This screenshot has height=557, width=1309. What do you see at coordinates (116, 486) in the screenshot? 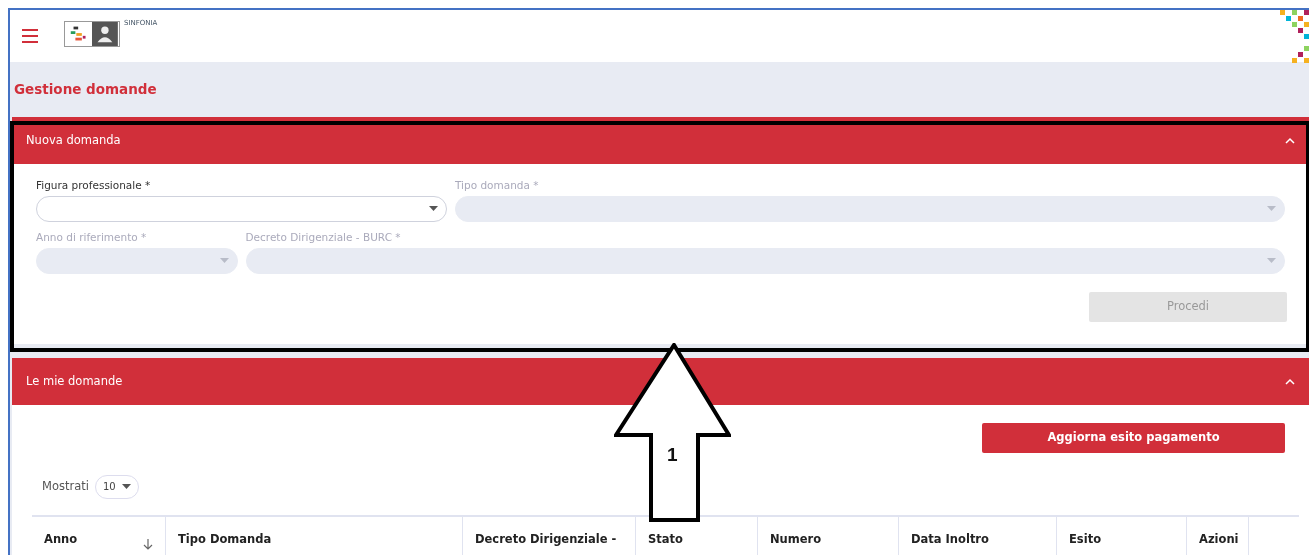
I see `page-size-select: 10` at bounding box center [116, 486].